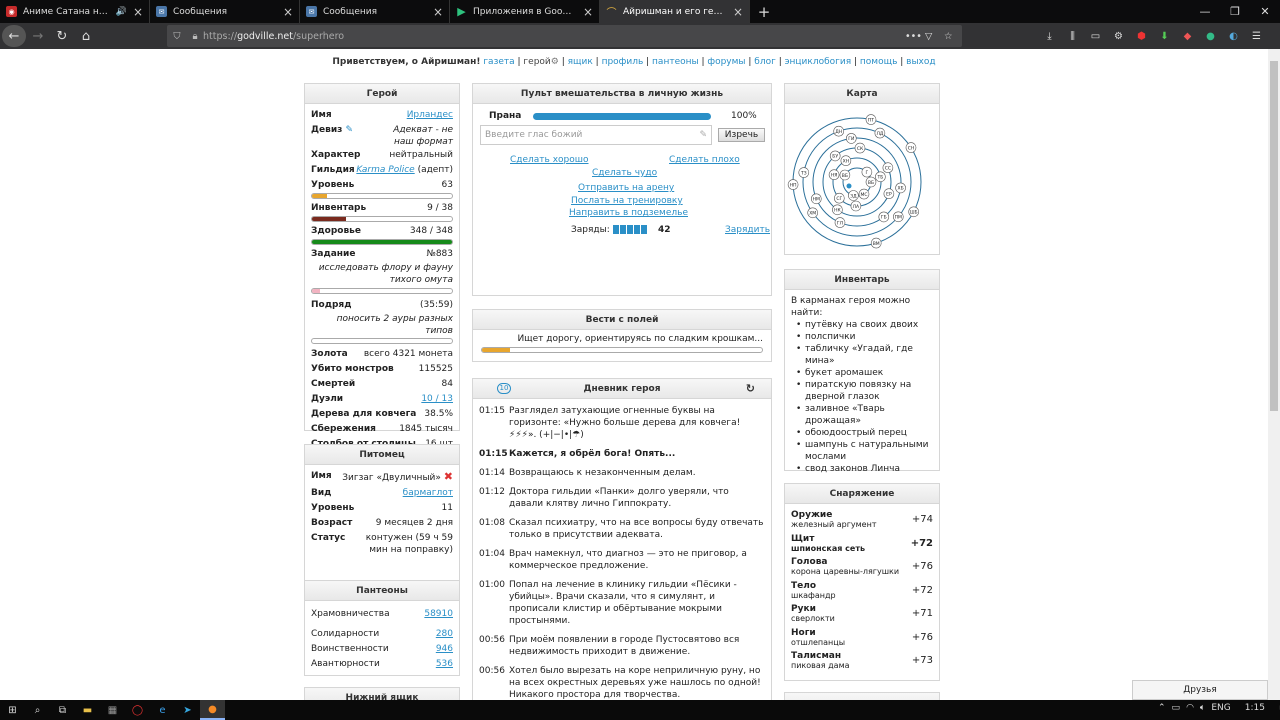 This screenshot has height=720, width=1280. What do you see at coordinates (1200, 690) in the screenshot?
I see `friends-button: Друзья` at bounding box center [1200, 690].